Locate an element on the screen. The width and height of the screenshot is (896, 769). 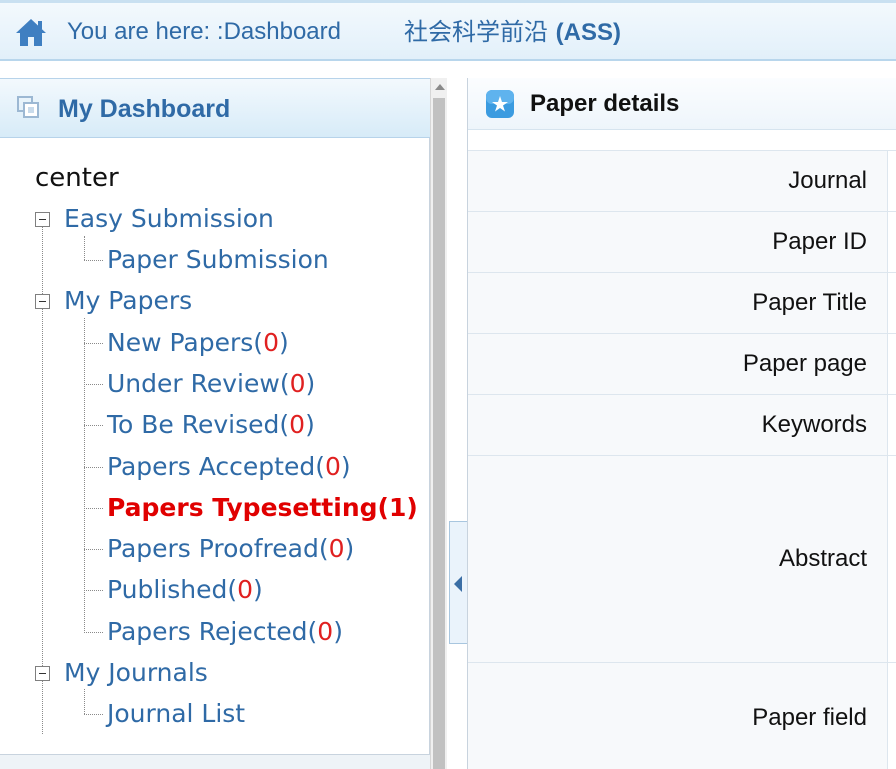
detail-row-paper-id: Paper ID is located at coordinates (682, 242).